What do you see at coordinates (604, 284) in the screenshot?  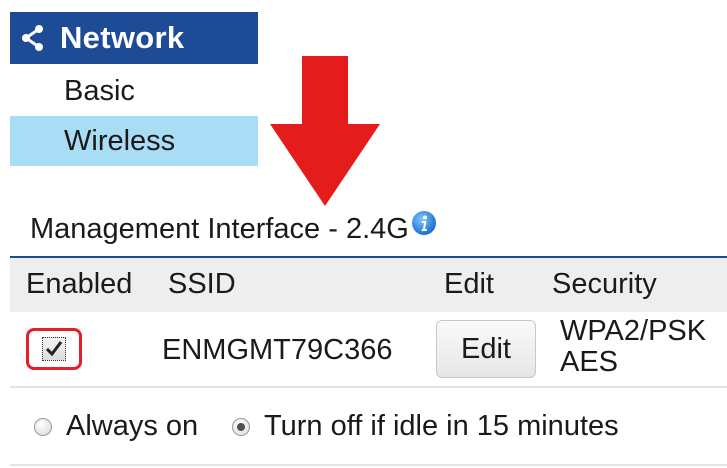 I see `column-header-security: Security` at bounding box center [604, 284].